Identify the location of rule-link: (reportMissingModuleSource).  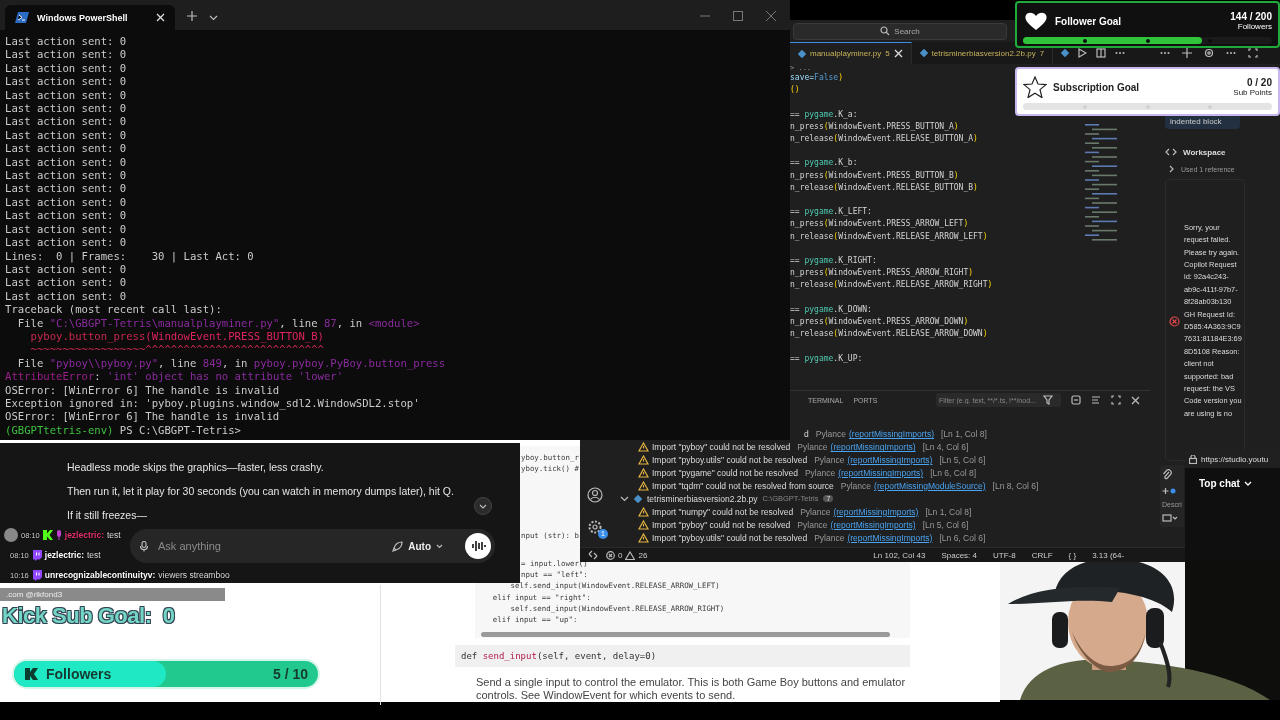
(930, 486).